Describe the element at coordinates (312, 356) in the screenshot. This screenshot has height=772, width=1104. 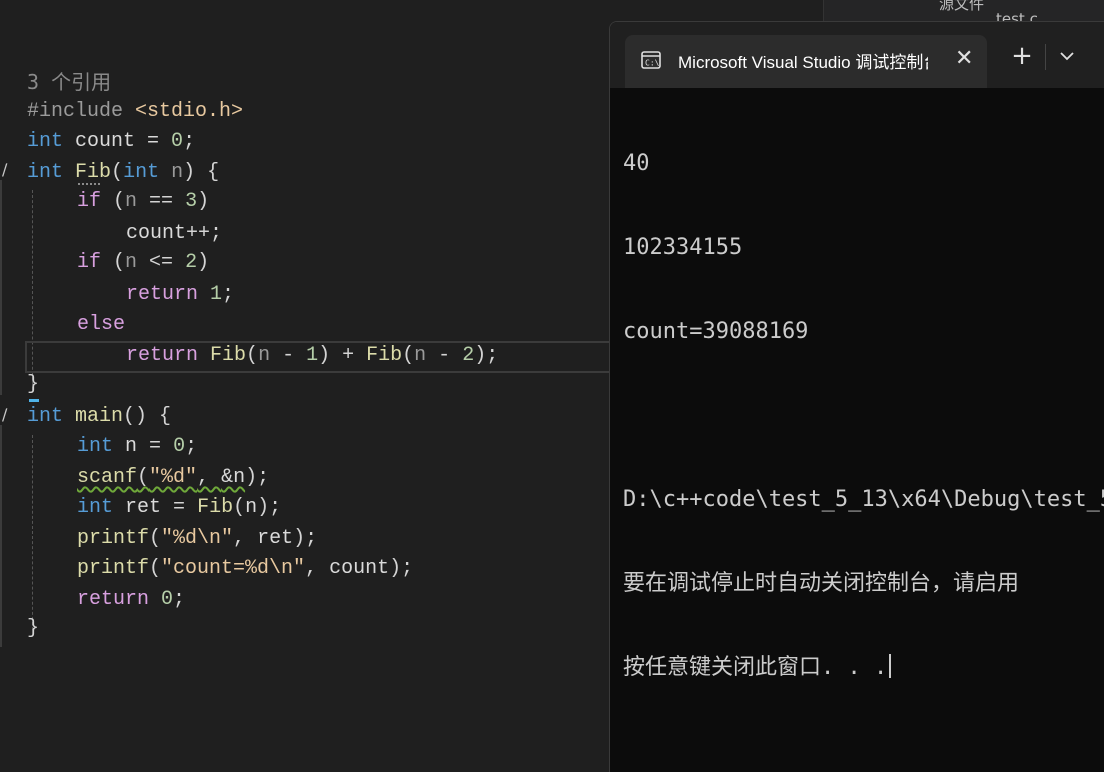
I see `code-line-return-fib: return Fib(n - 1) + Fib(n - 2);` at that location.